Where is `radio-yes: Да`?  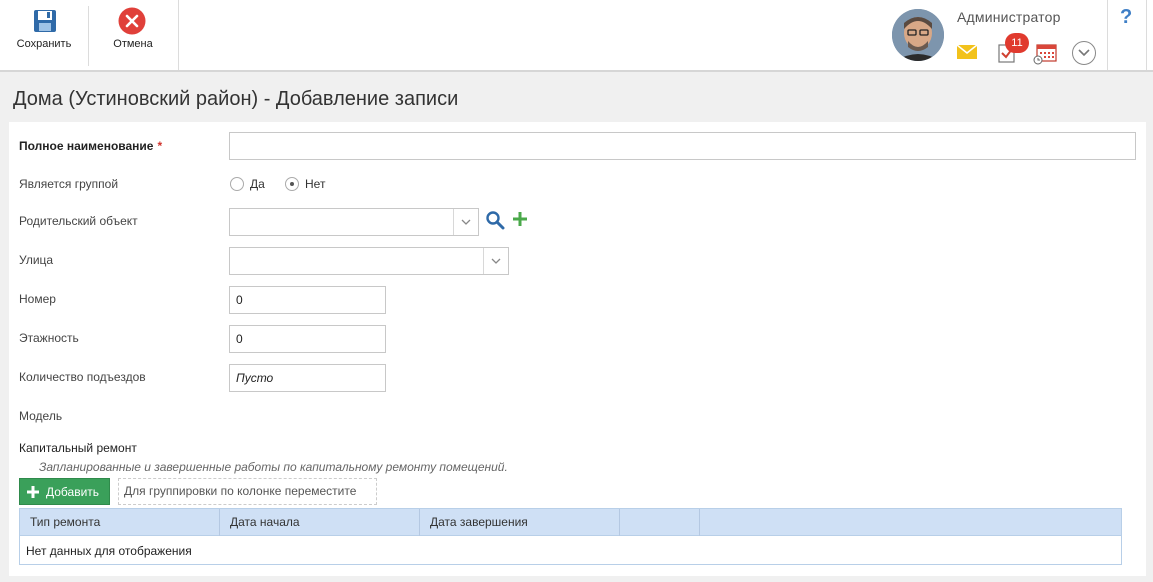 radio-yes: Да is located at coordinates (247, 184).